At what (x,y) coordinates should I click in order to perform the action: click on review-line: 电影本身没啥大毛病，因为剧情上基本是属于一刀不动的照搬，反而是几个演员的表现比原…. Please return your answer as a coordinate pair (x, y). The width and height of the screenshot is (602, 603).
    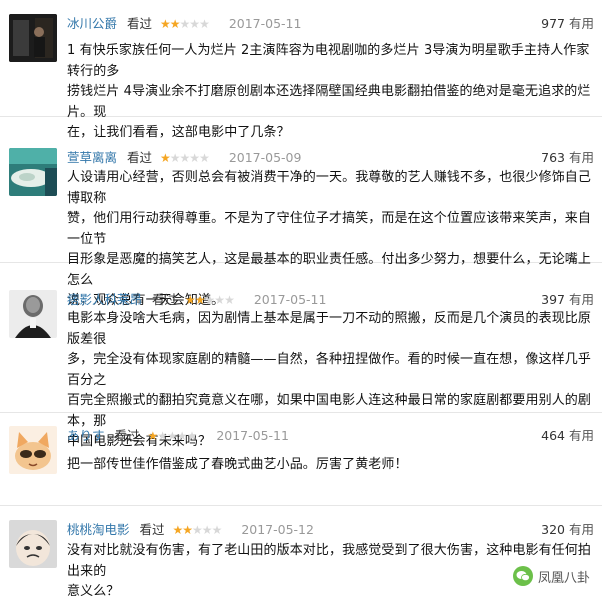
    Looking at the image, I should click on (329, 329).